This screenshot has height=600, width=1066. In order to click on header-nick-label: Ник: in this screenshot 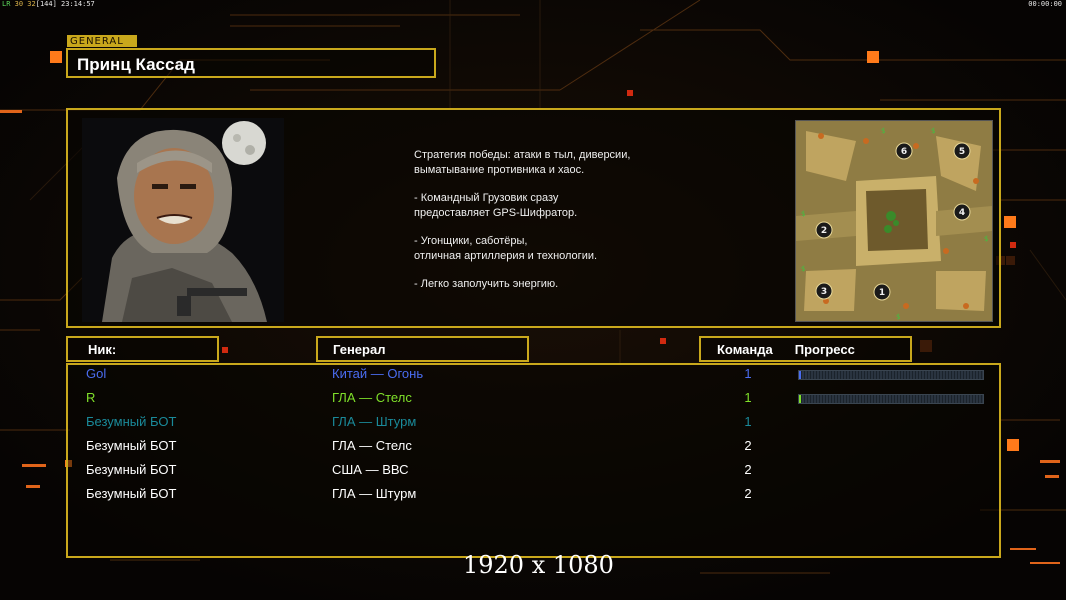, I will do `click(102, 349)`.